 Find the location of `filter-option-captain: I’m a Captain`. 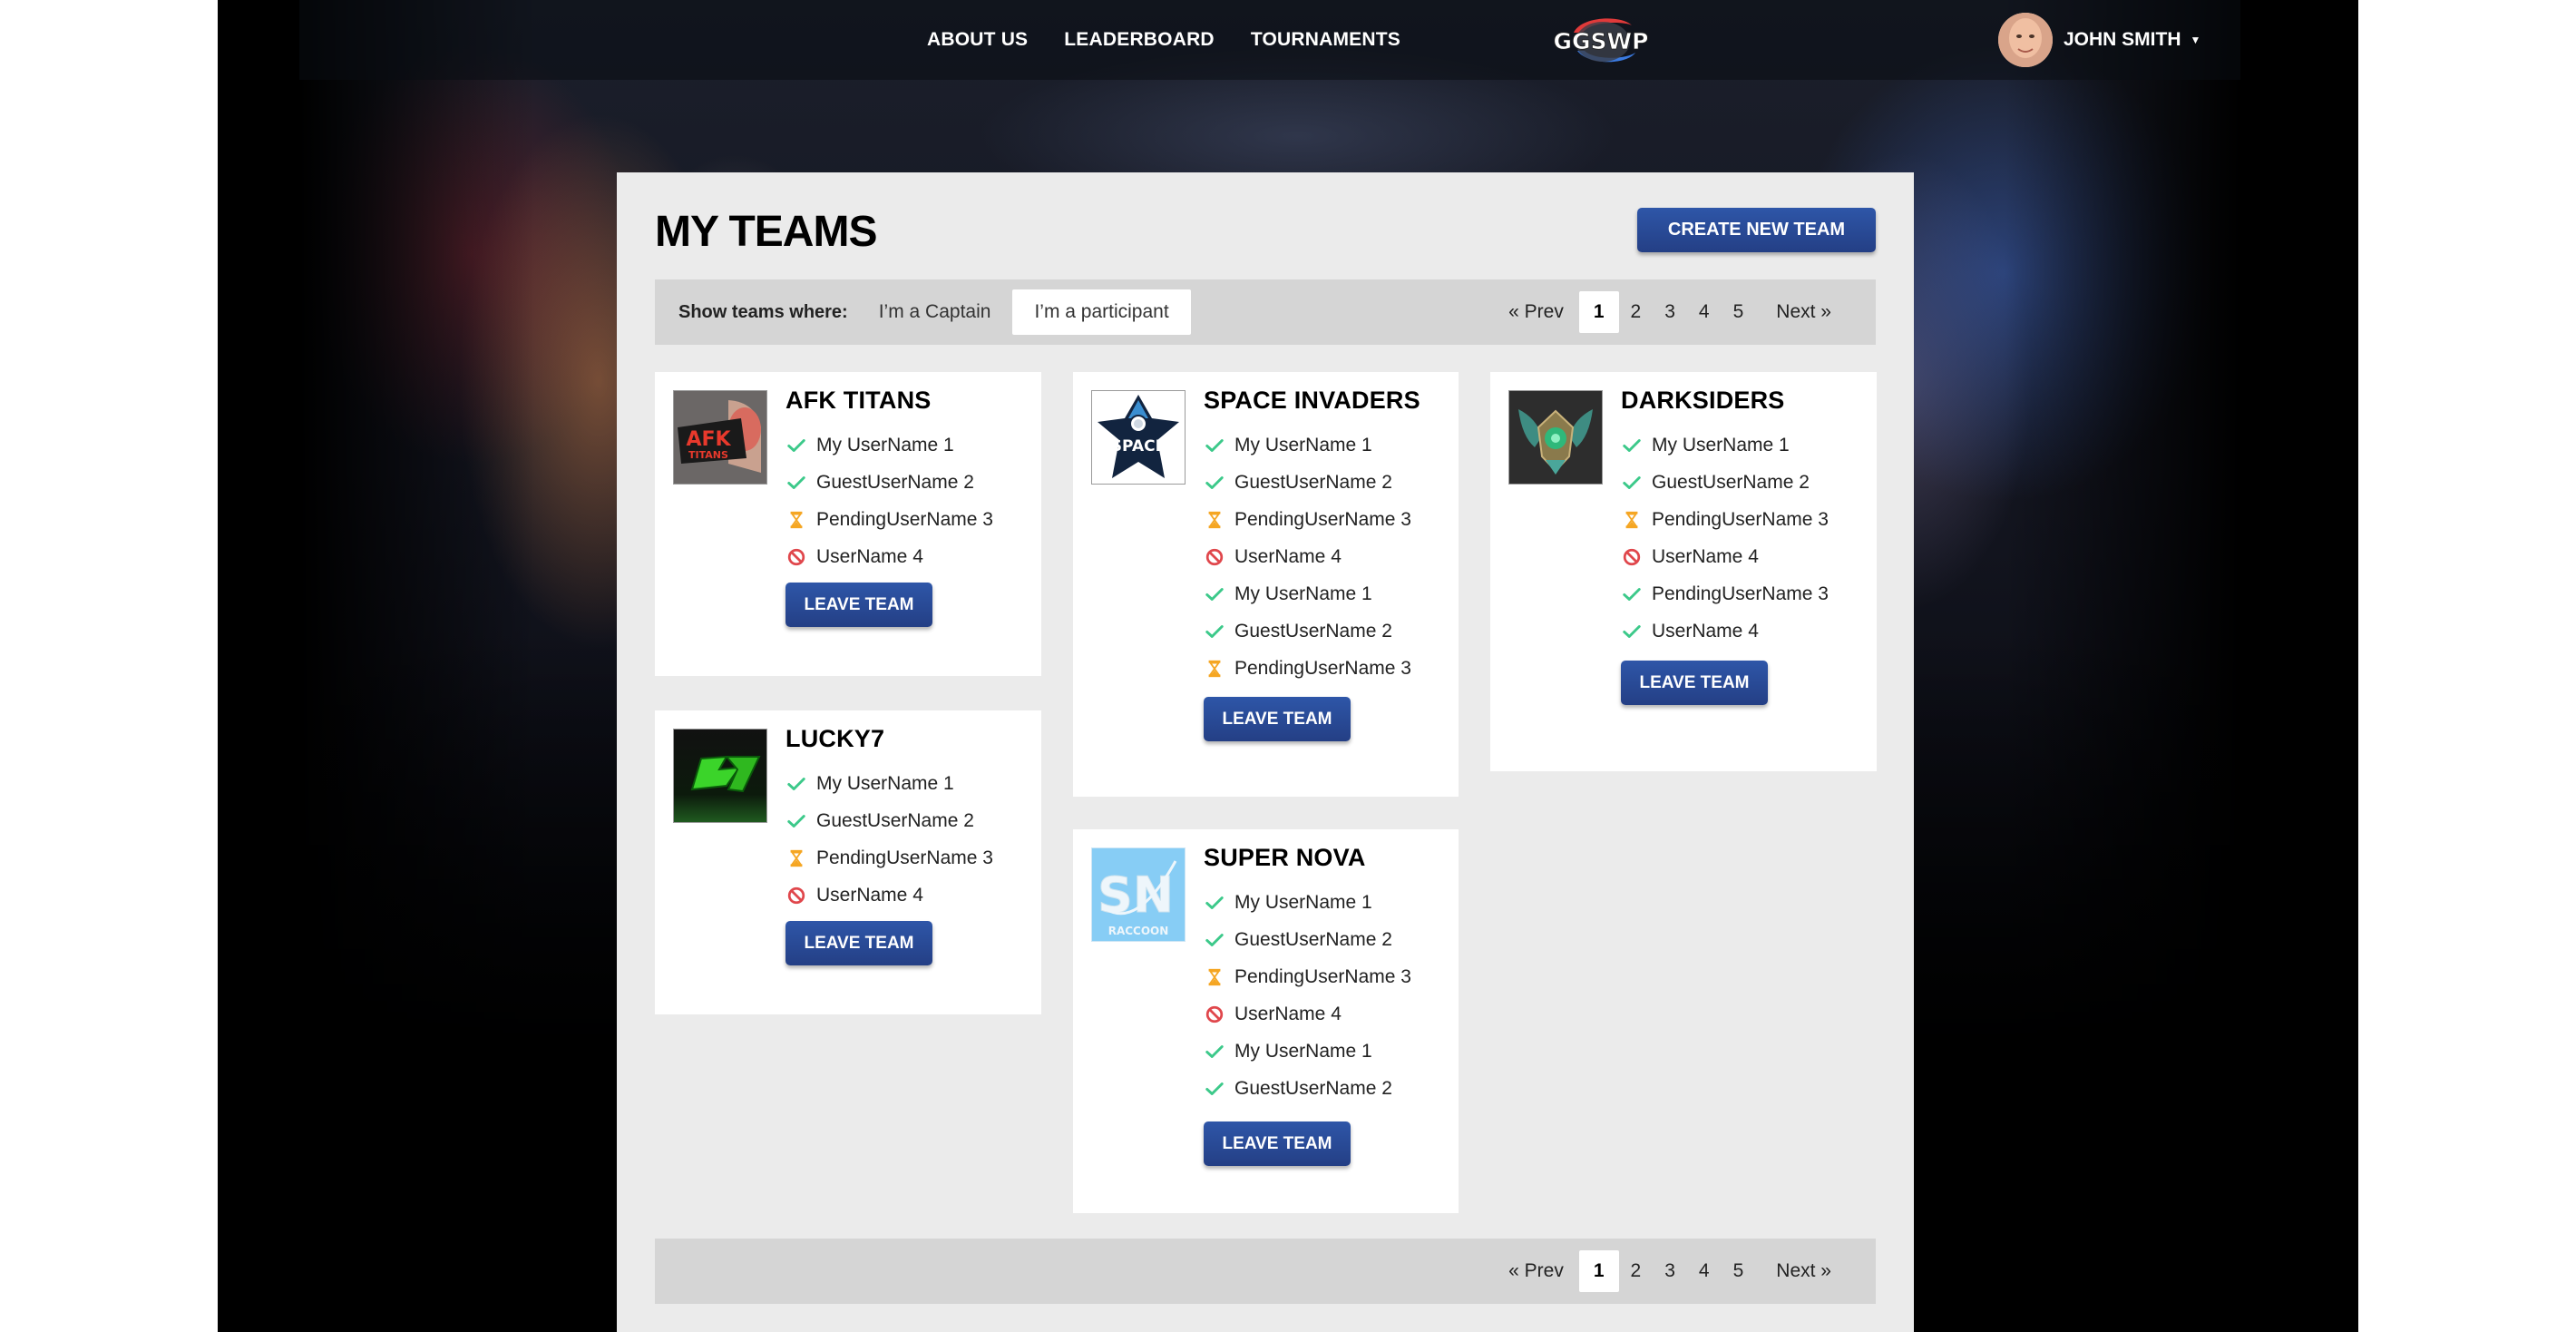

filter-option-captain: I’m a Captain is located at coordinates (935, 312).